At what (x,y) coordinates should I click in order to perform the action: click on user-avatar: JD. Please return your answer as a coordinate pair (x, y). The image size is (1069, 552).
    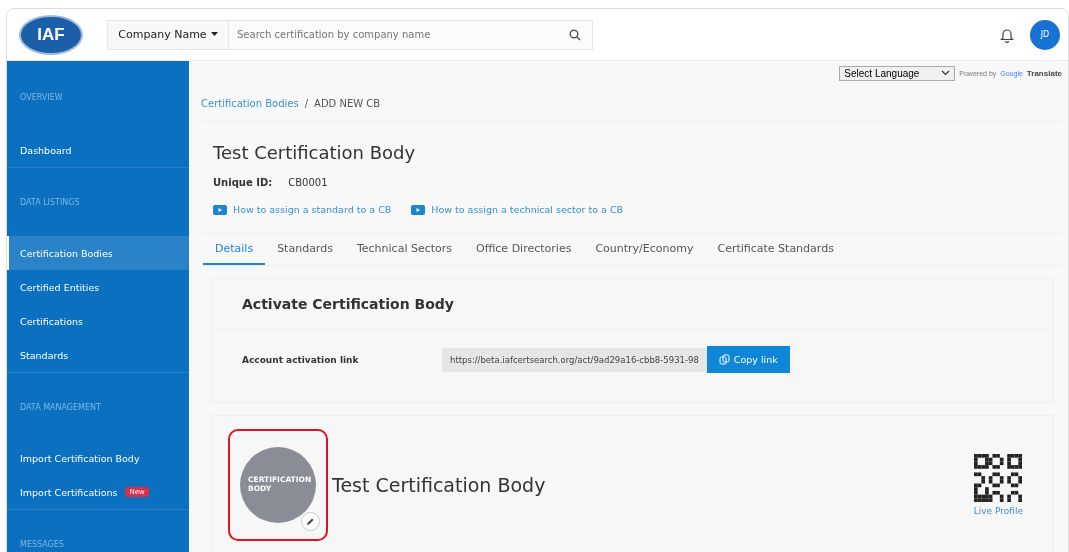
    Looking at the image, I should click on (1045, 34).